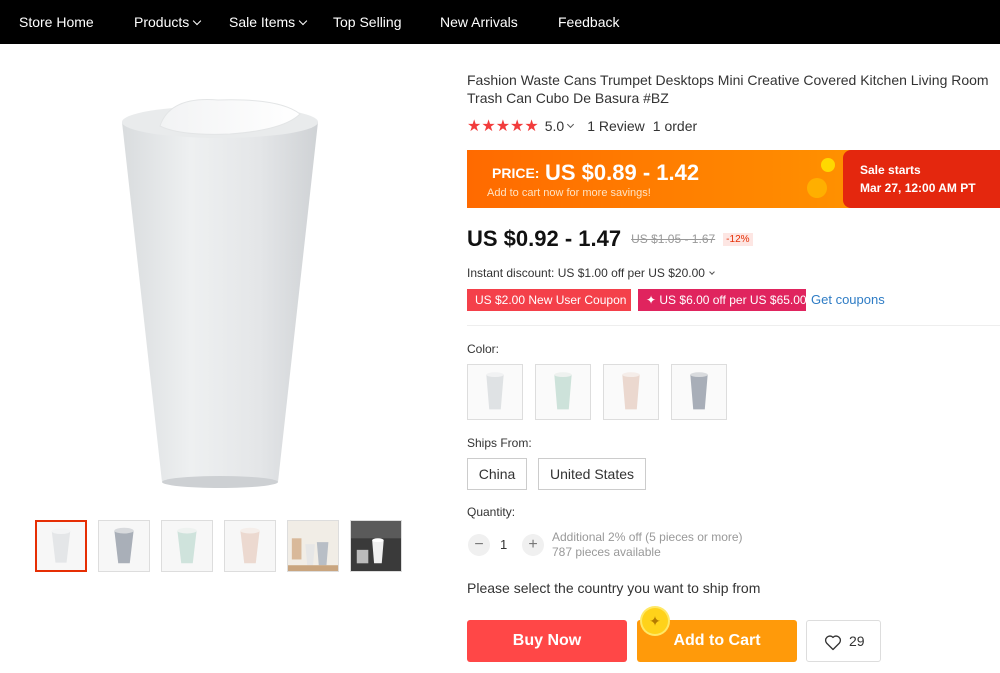 This screenshot has height=673, width=1000. I want to click on star-rating-icon: ★★★★★, so click(503, 126).